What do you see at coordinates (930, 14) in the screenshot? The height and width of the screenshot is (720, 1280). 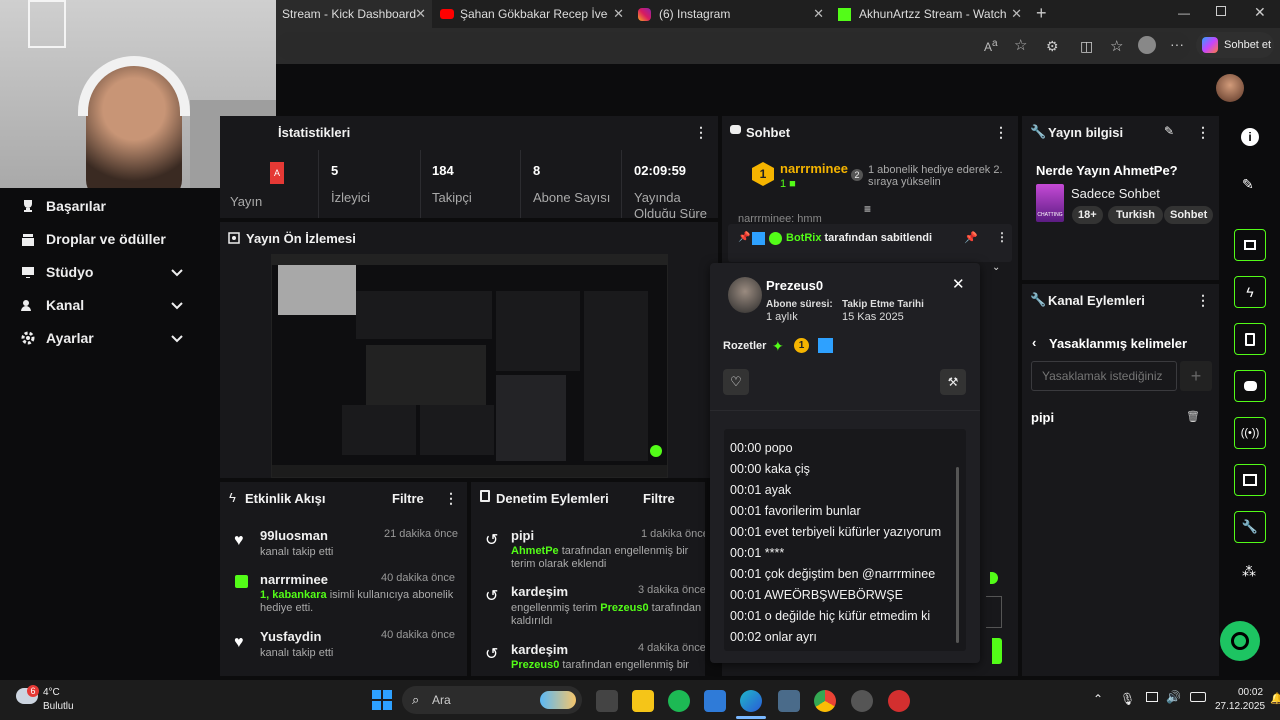 I see `tab-kick-stream: AkhunArtzz Stream - Watch Live o ✕` at bounding box center [930, 14].